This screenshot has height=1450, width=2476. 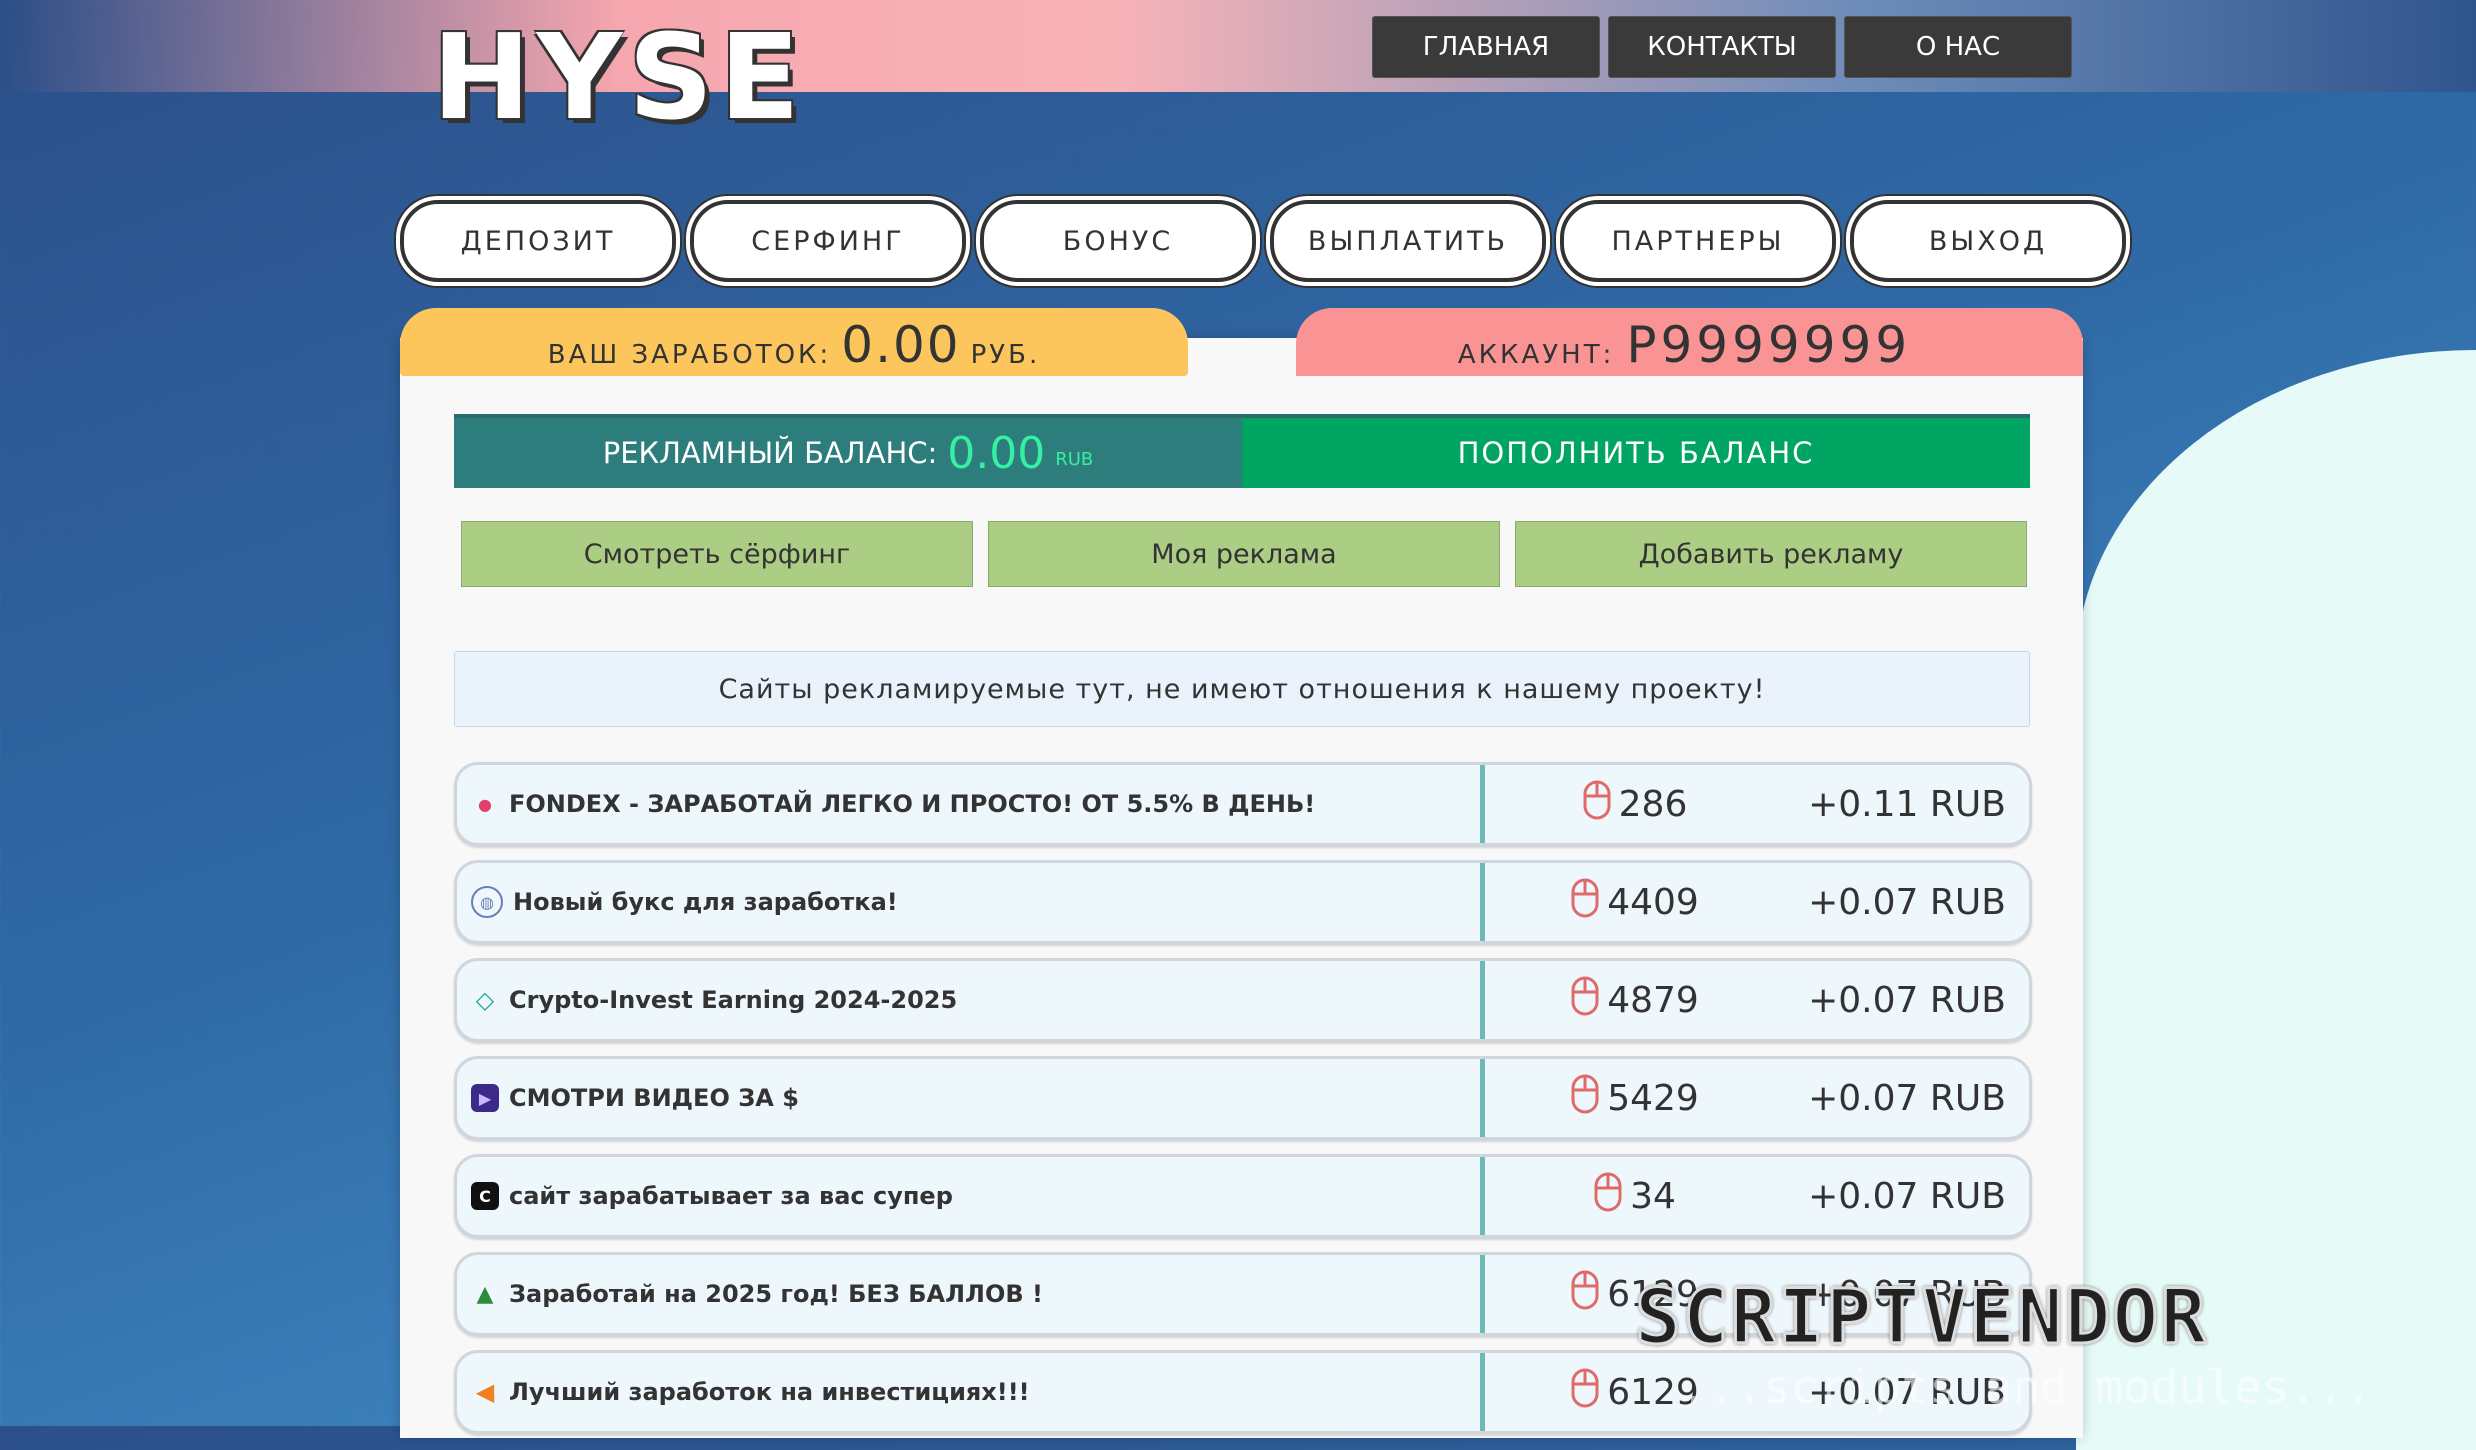 I want to click on watermark-brand: SCRIPTVENDOR, so click(x=1921, y=1317).